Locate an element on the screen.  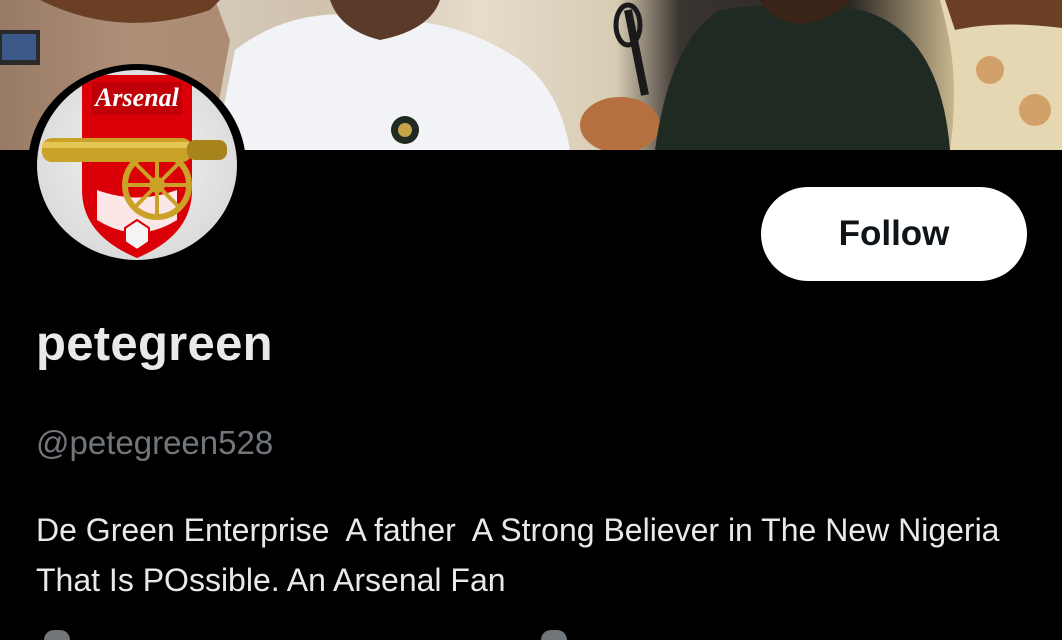
profile-display-name: petegreen is located at coordinates (154, 344).